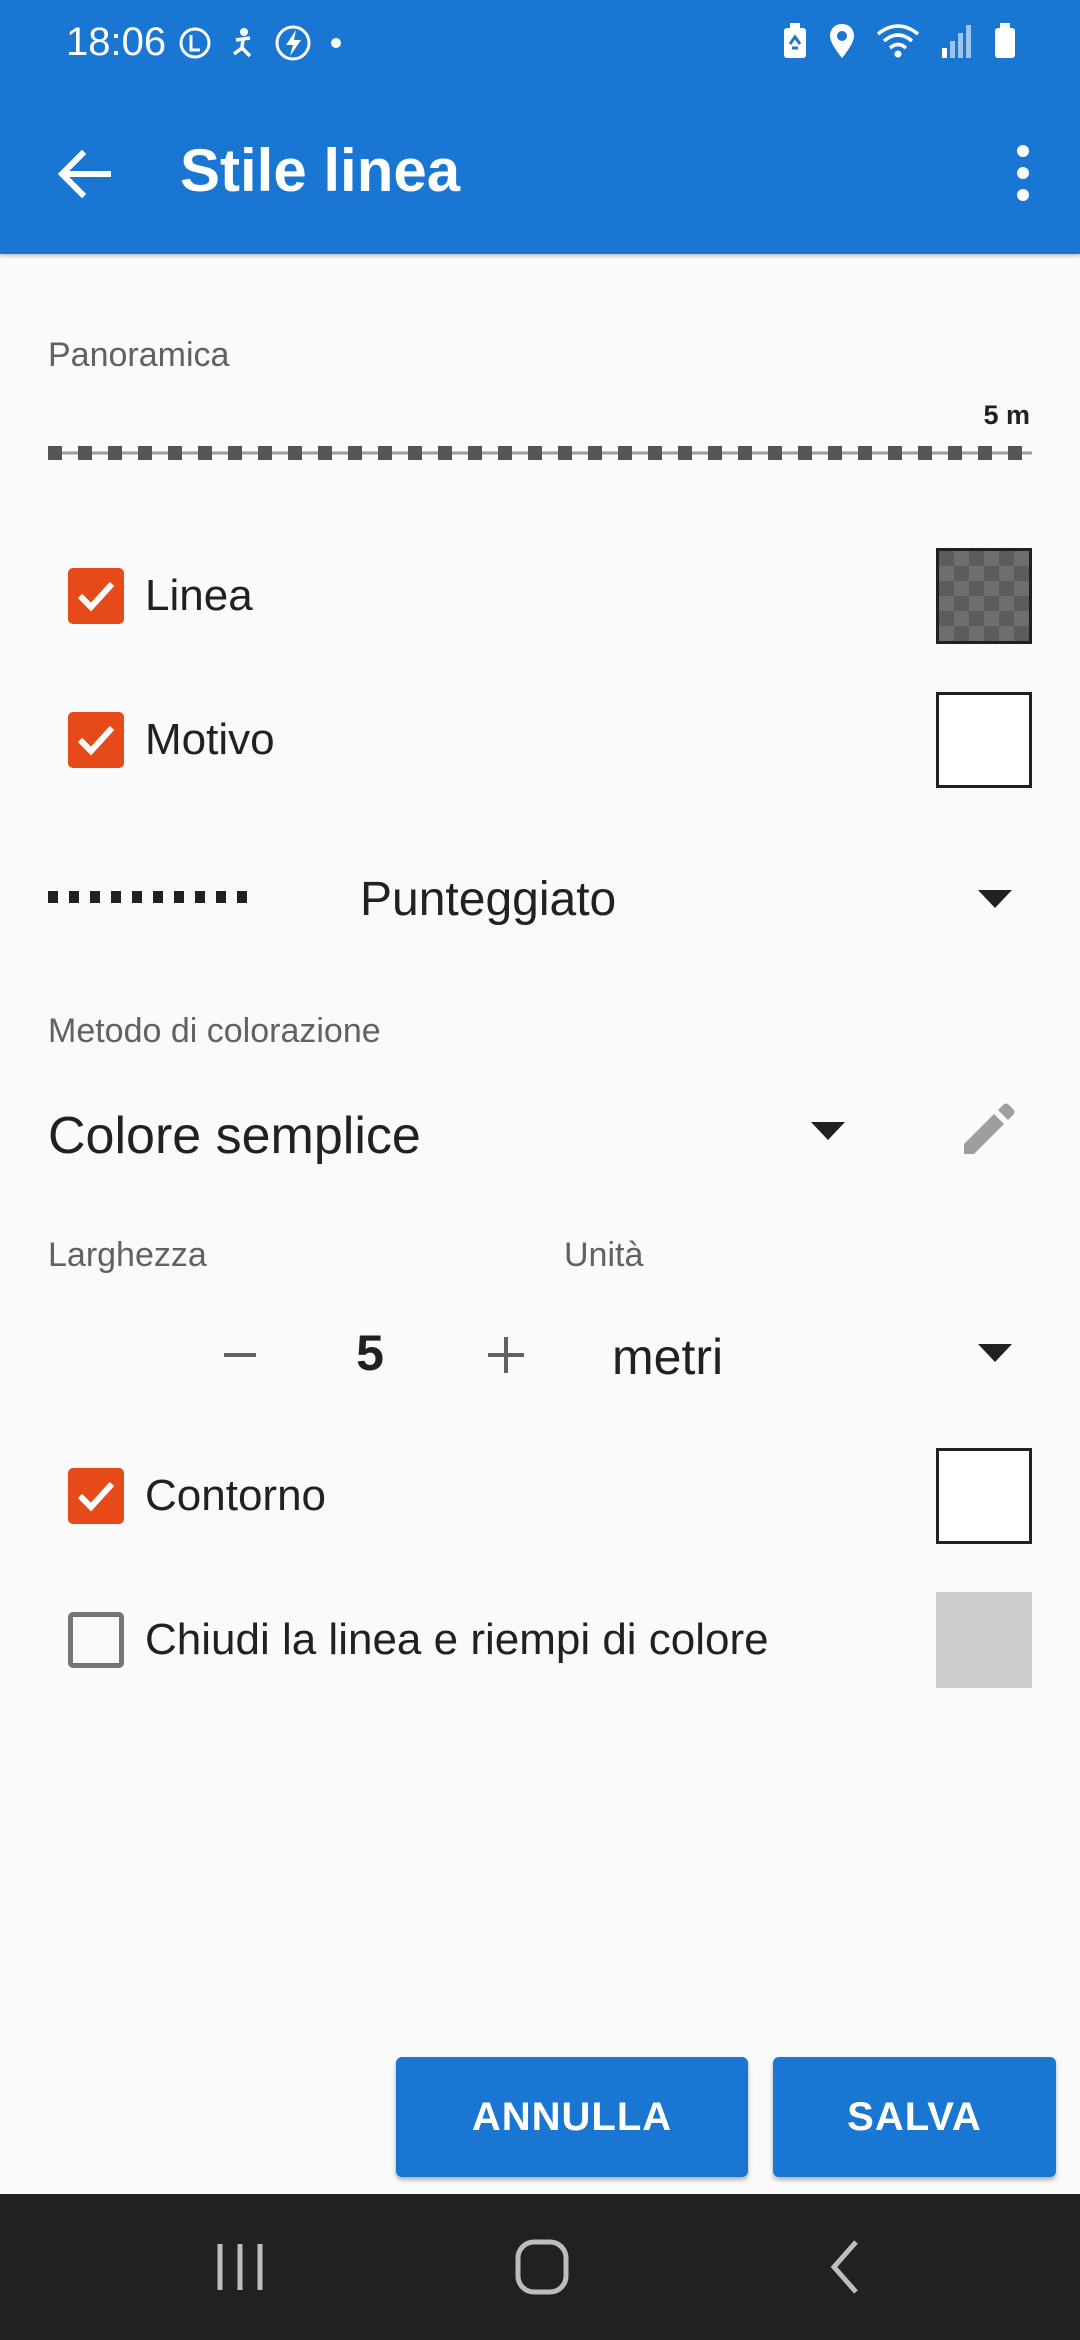  I want to click on edit-color-button, so click(988, 1130).